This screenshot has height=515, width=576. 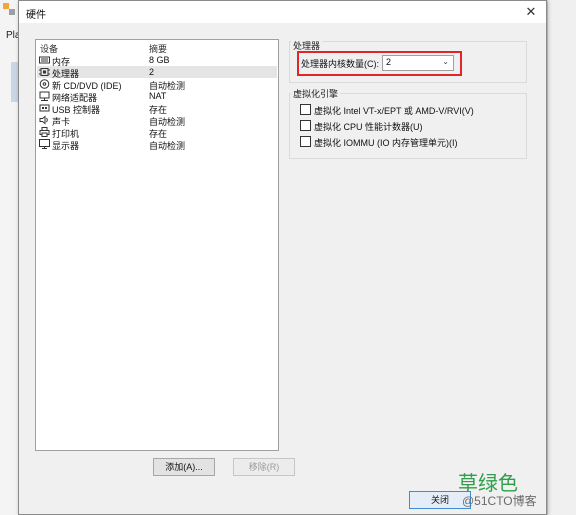 I want to click on processor-icon, so click(x=44, y=72).